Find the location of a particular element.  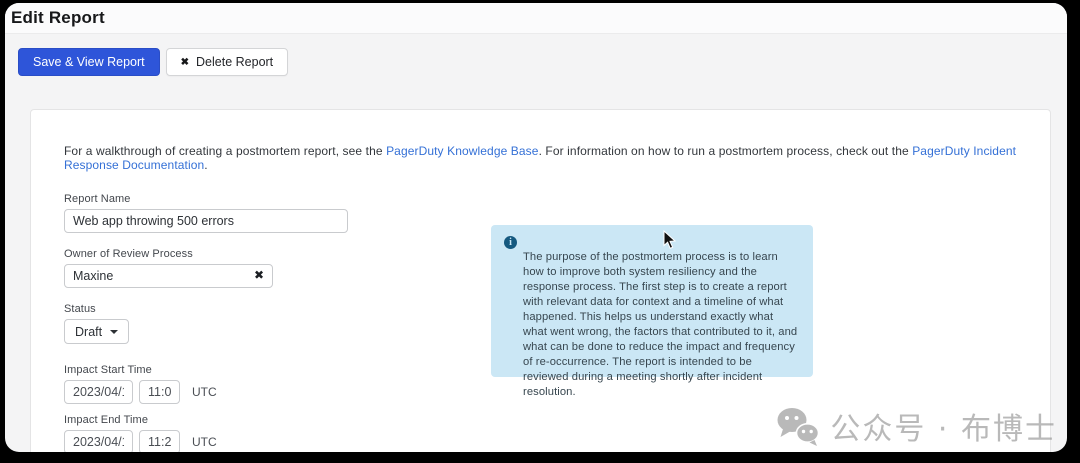

impact-start-timezone: UTC is located at coordinates (204, 392).